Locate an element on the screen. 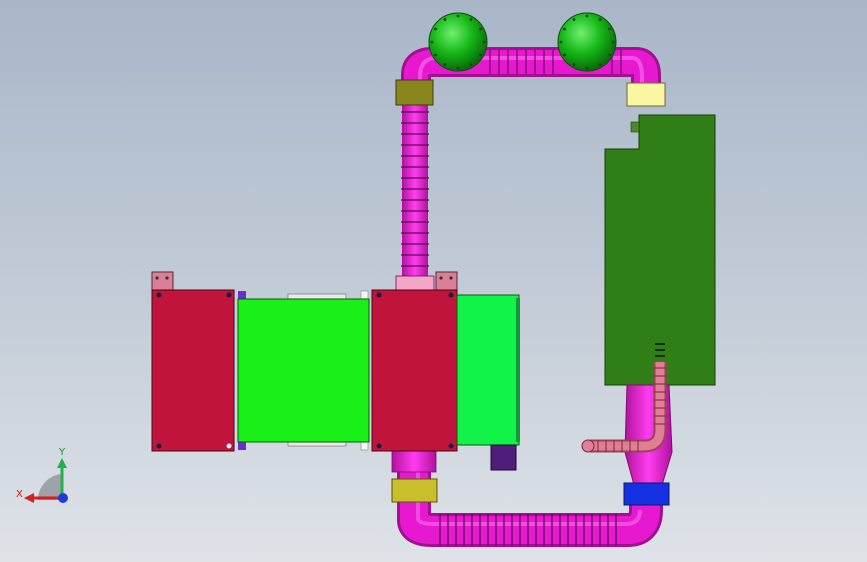 Image resolution: width=867 pixels, height=562 pixels. bracket-right is located at coordinates (446, 281).